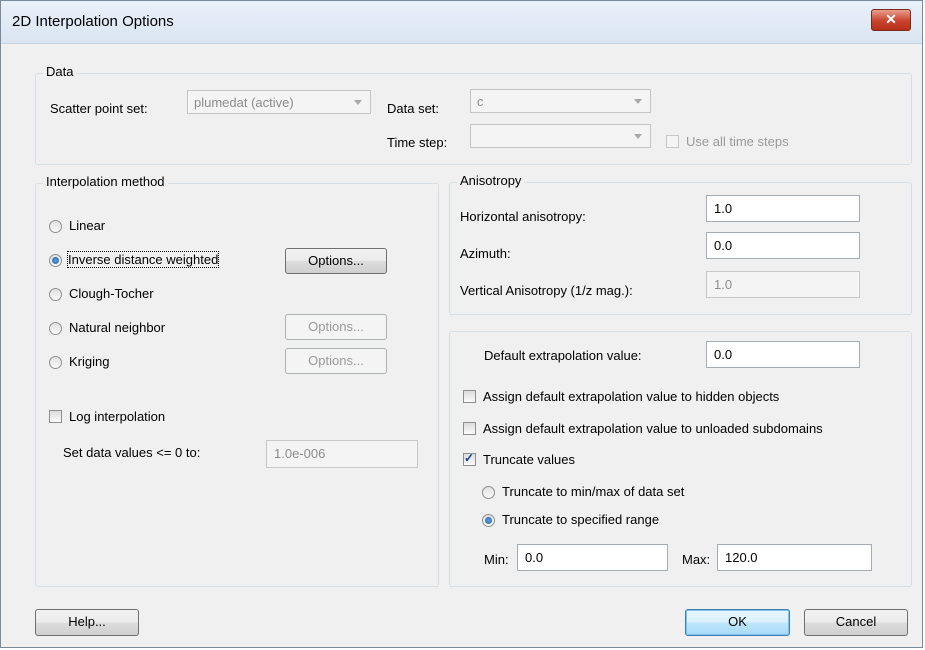 This screenshot has width=925, height=650. What do you see at coordinates (480, 101) in the screenshot?
I see `dataset-value: c` at bounding box center [480, 101].